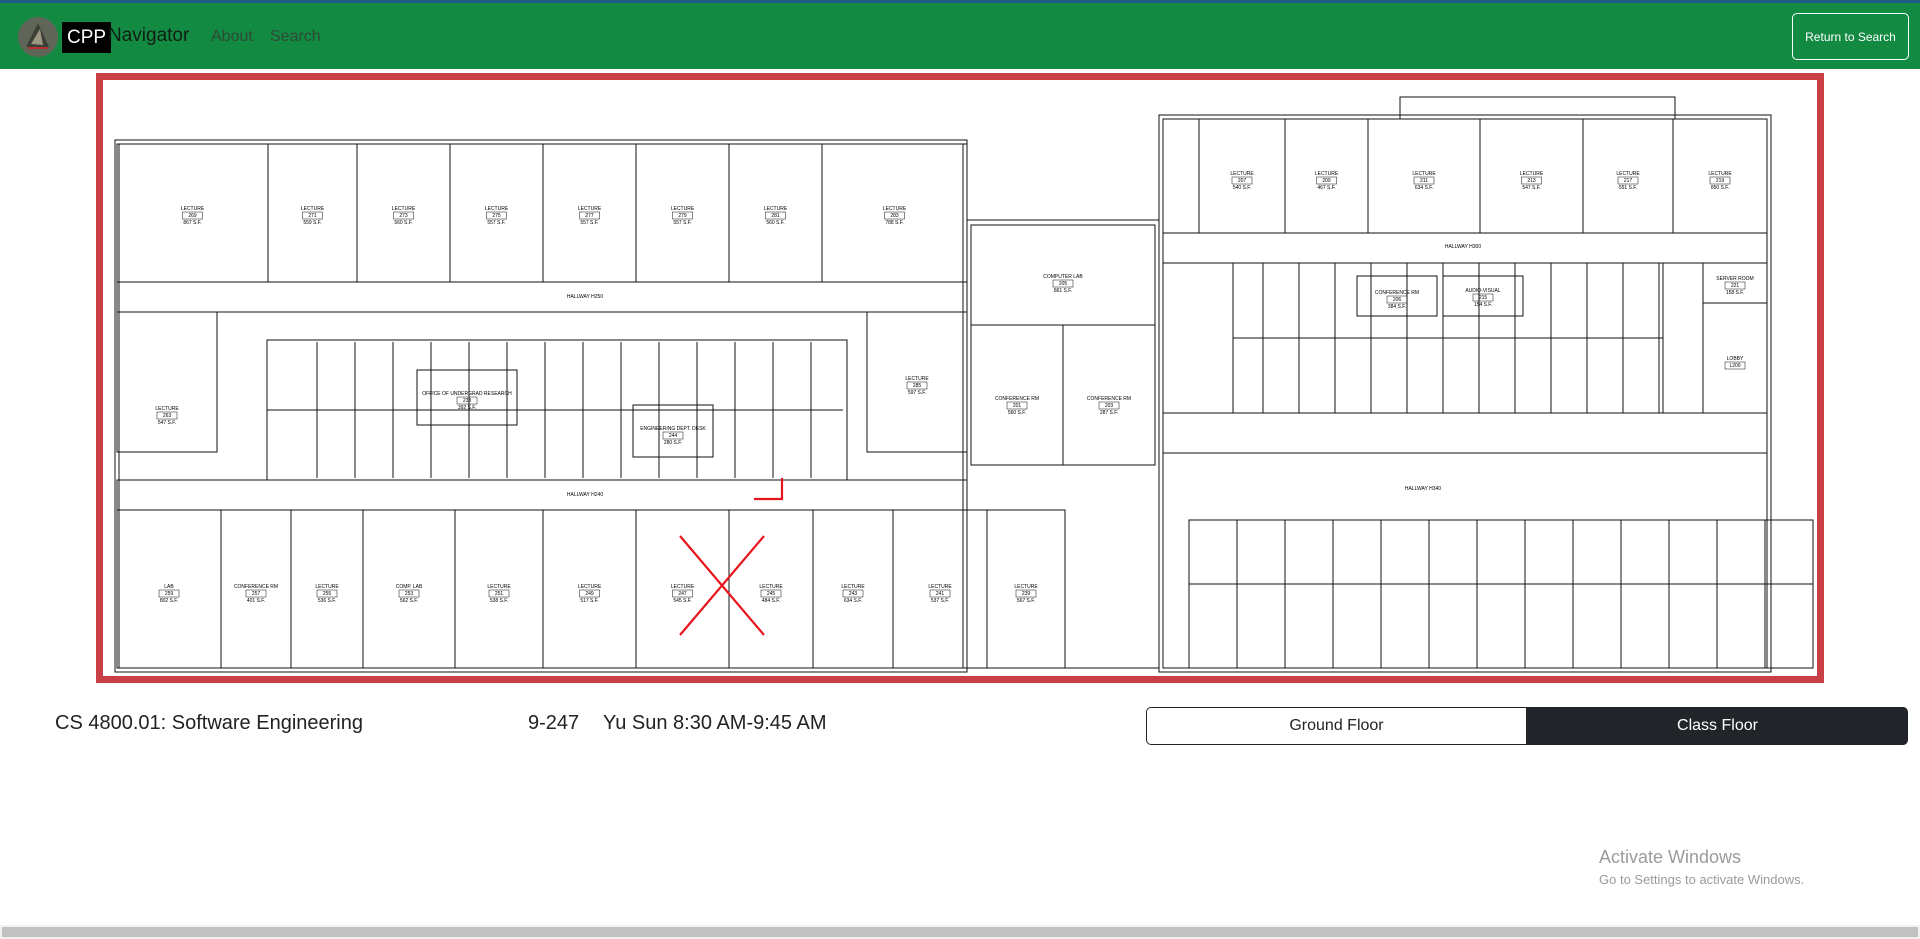 The height and width of the screenshot is (939, 1920). I want to click on floor-toggle: Ground Floor Class Floor, so click(1527, 726).